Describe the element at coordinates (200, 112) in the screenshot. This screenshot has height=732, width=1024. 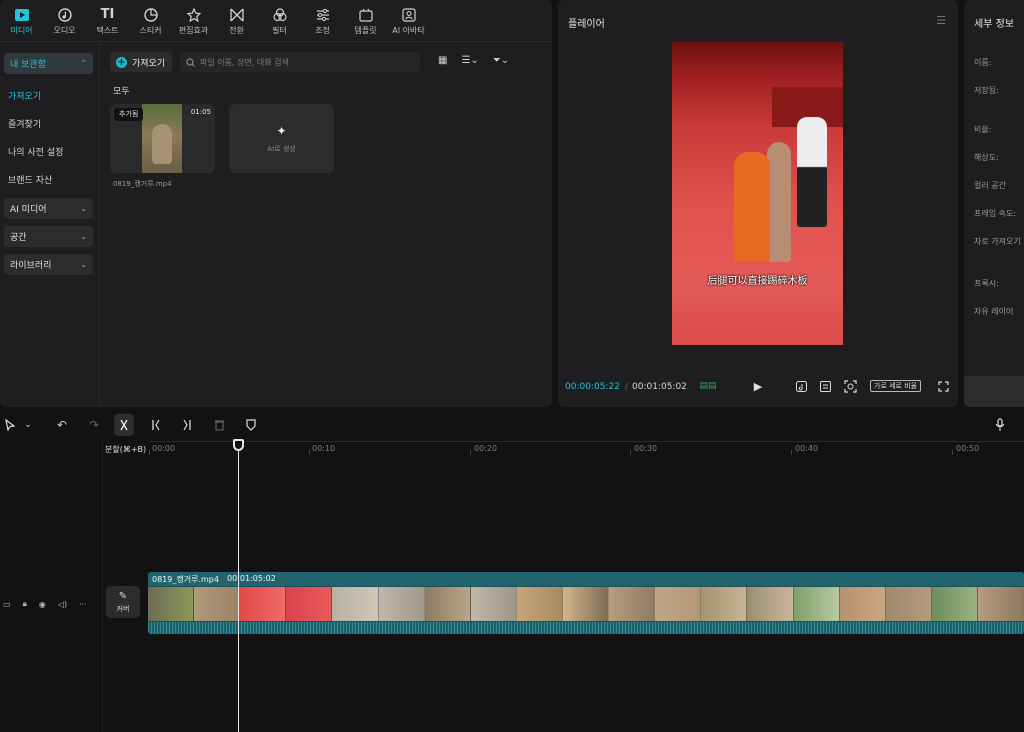
I see `clip-duration: 01:05` at that location.